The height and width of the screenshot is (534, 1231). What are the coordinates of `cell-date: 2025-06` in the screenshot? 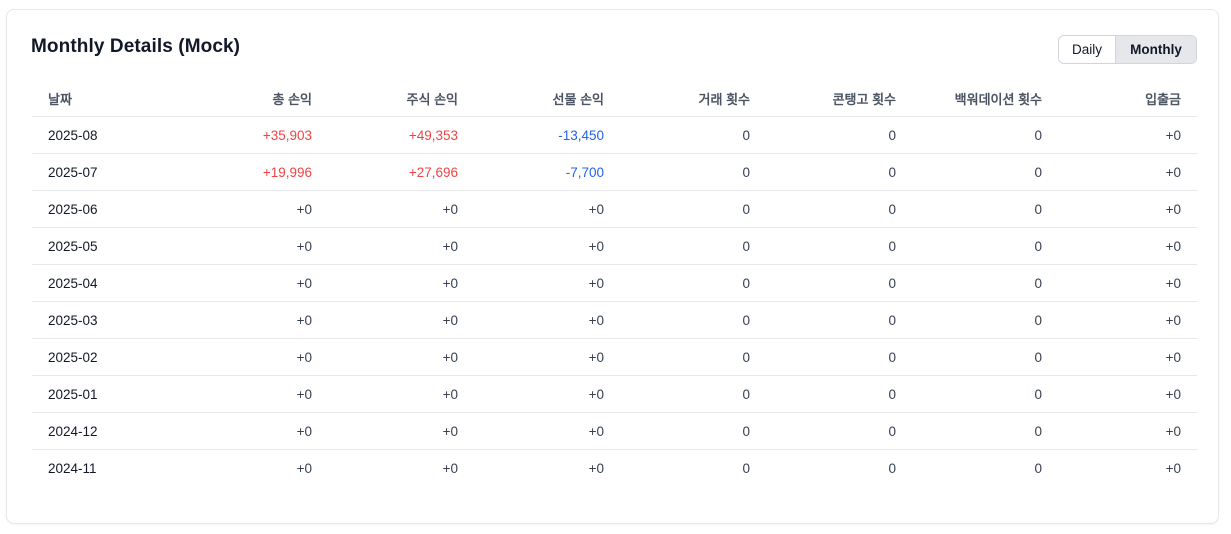 It's located at (107, 209).